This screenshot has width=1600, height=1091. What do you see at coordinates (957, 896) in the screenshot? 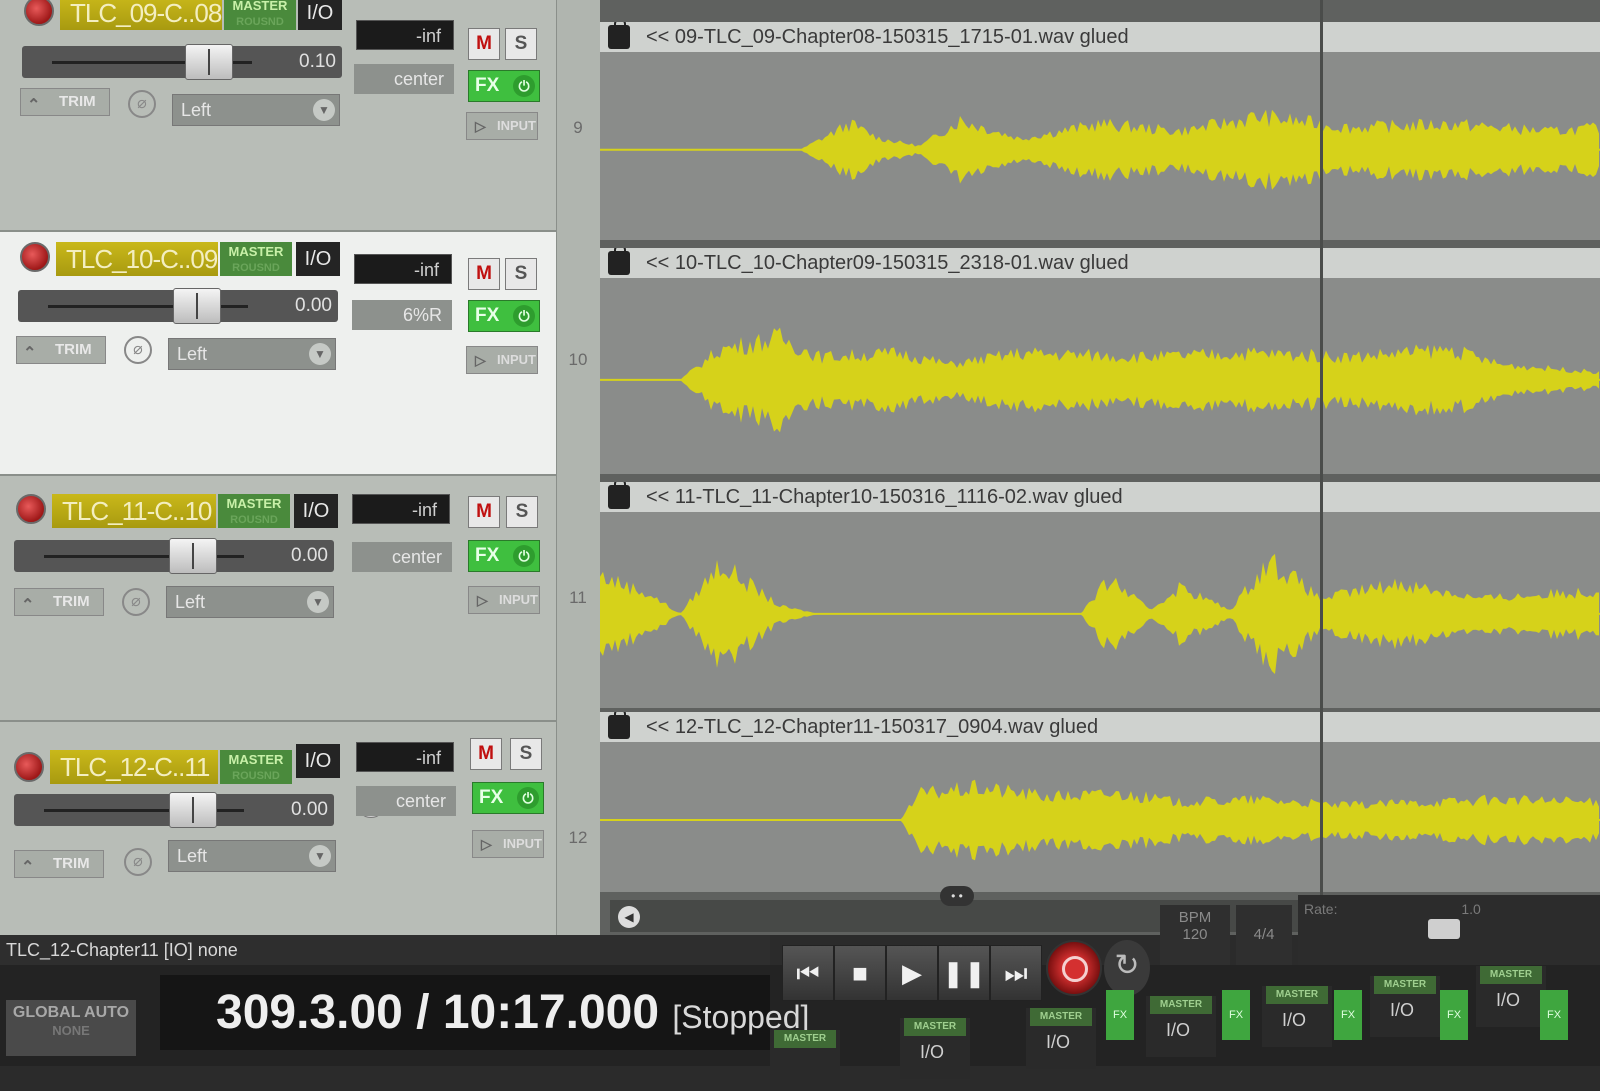
I see `scroll-handle: • •` at bounding box center [957, 896].